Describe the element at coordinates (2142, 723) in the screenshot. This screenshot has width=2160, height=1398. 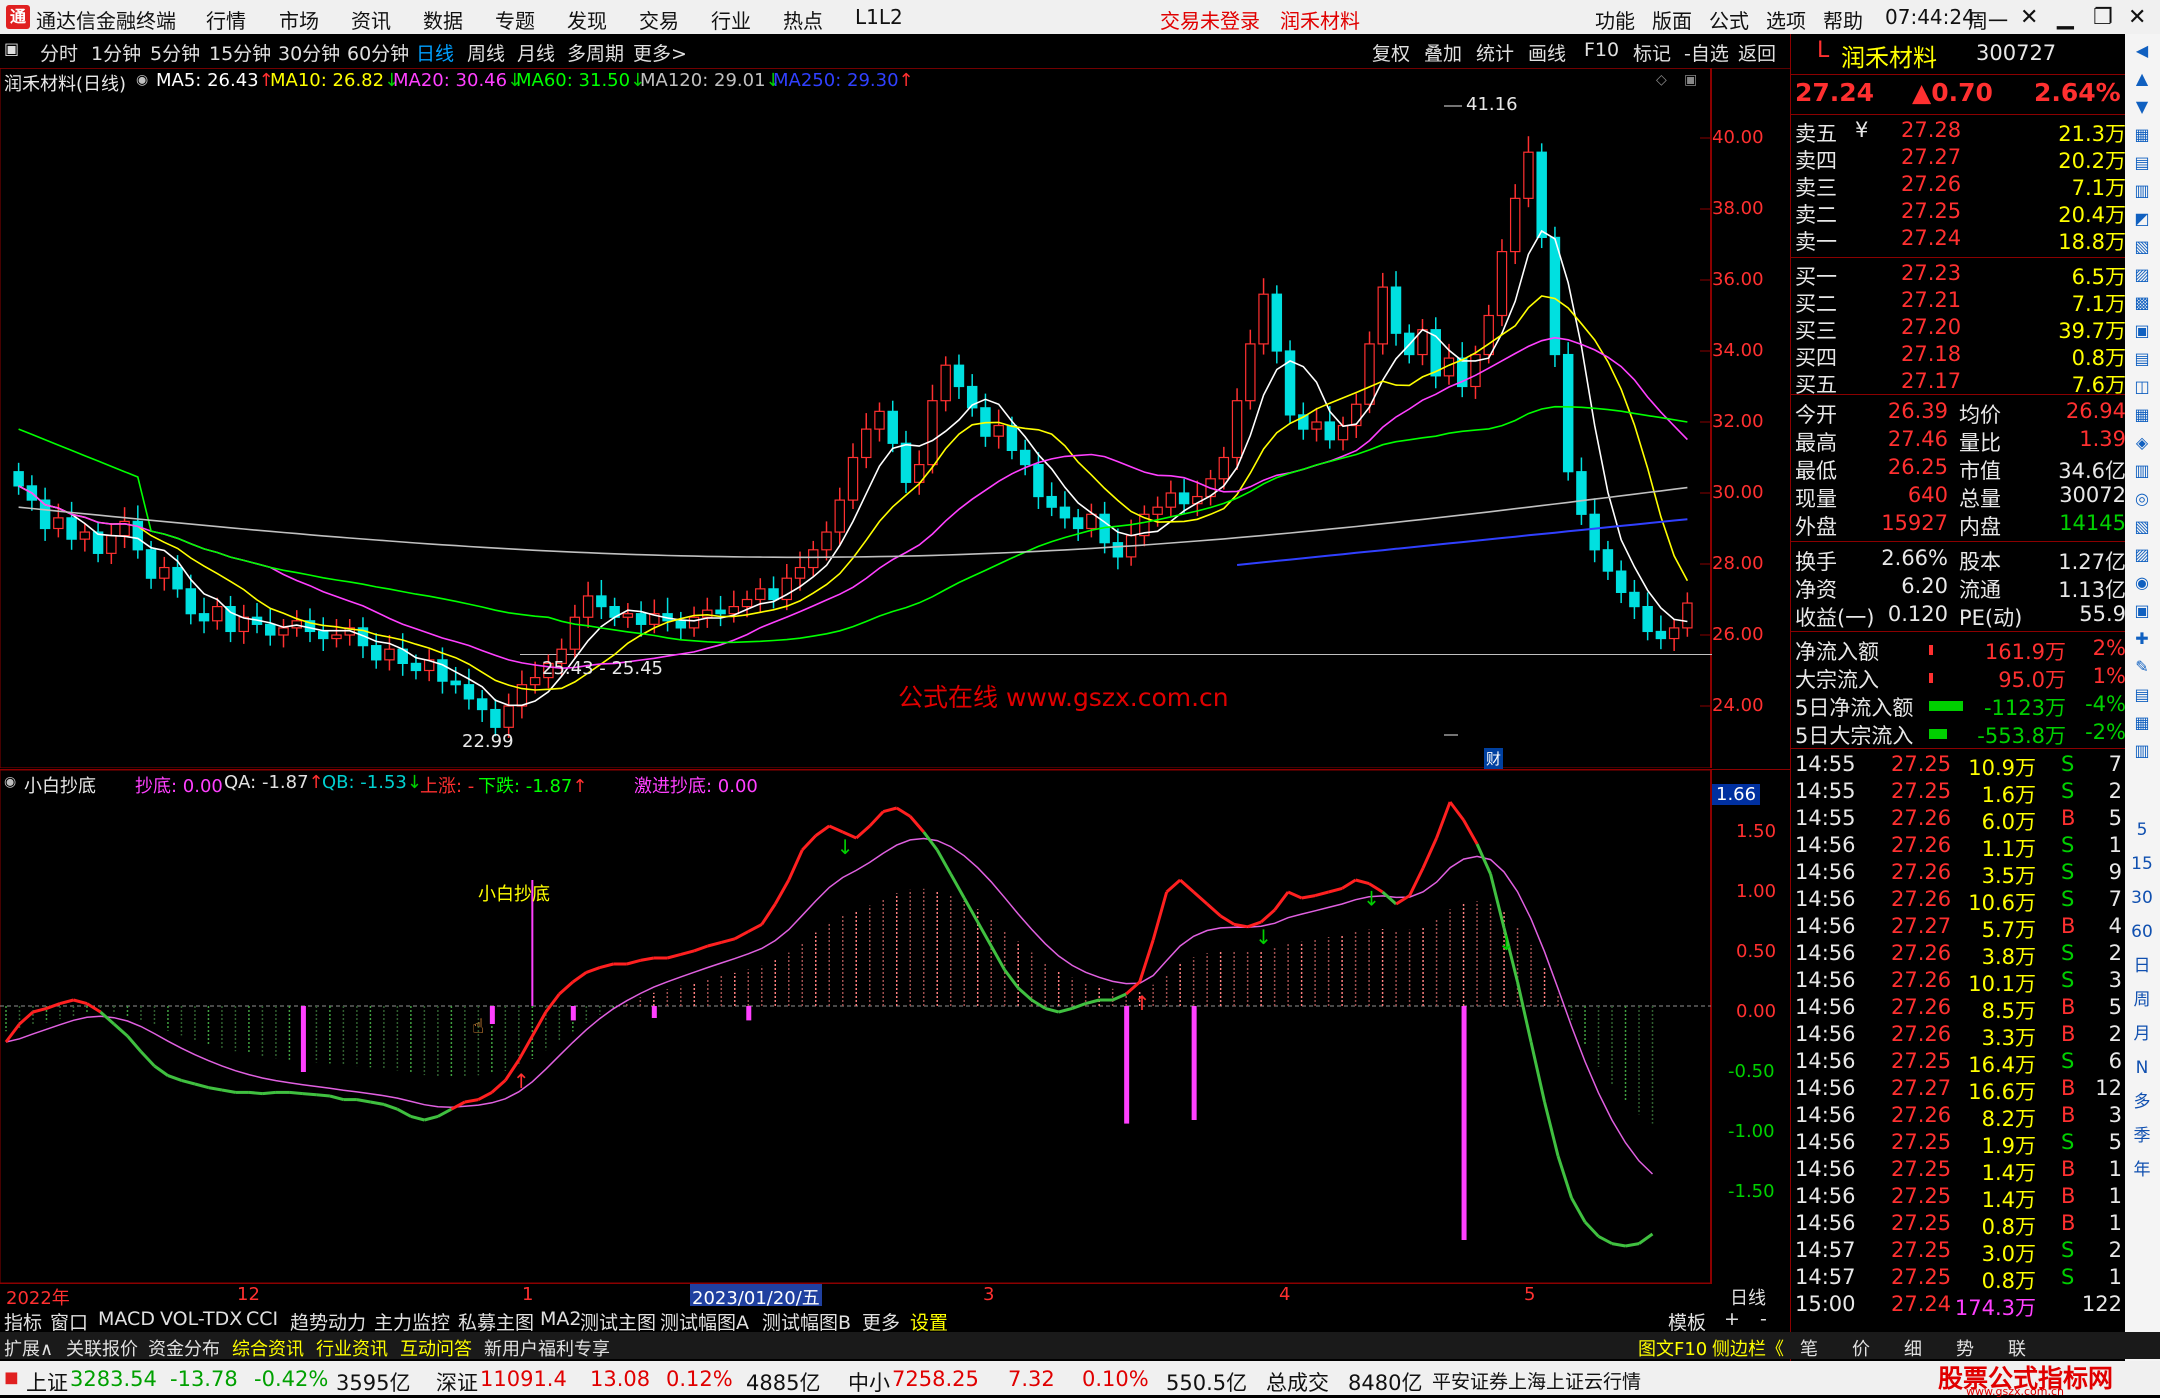
I see `side-grid3-icon: ▦` at that location.